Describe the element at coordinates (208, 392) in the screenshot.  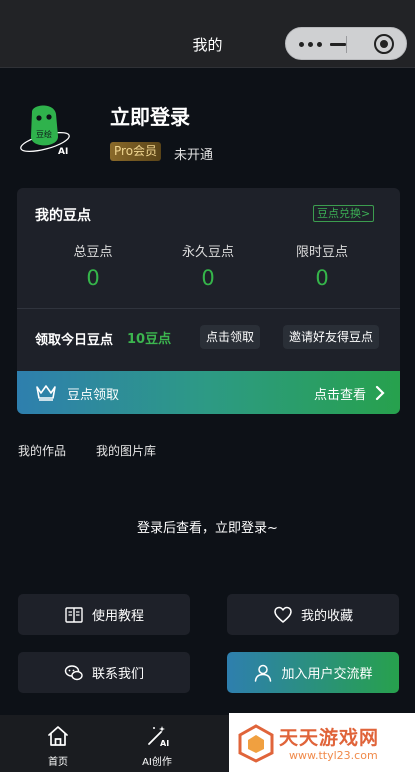
I see `points-claim-bar: 豆点领取 点击查看` at that location.